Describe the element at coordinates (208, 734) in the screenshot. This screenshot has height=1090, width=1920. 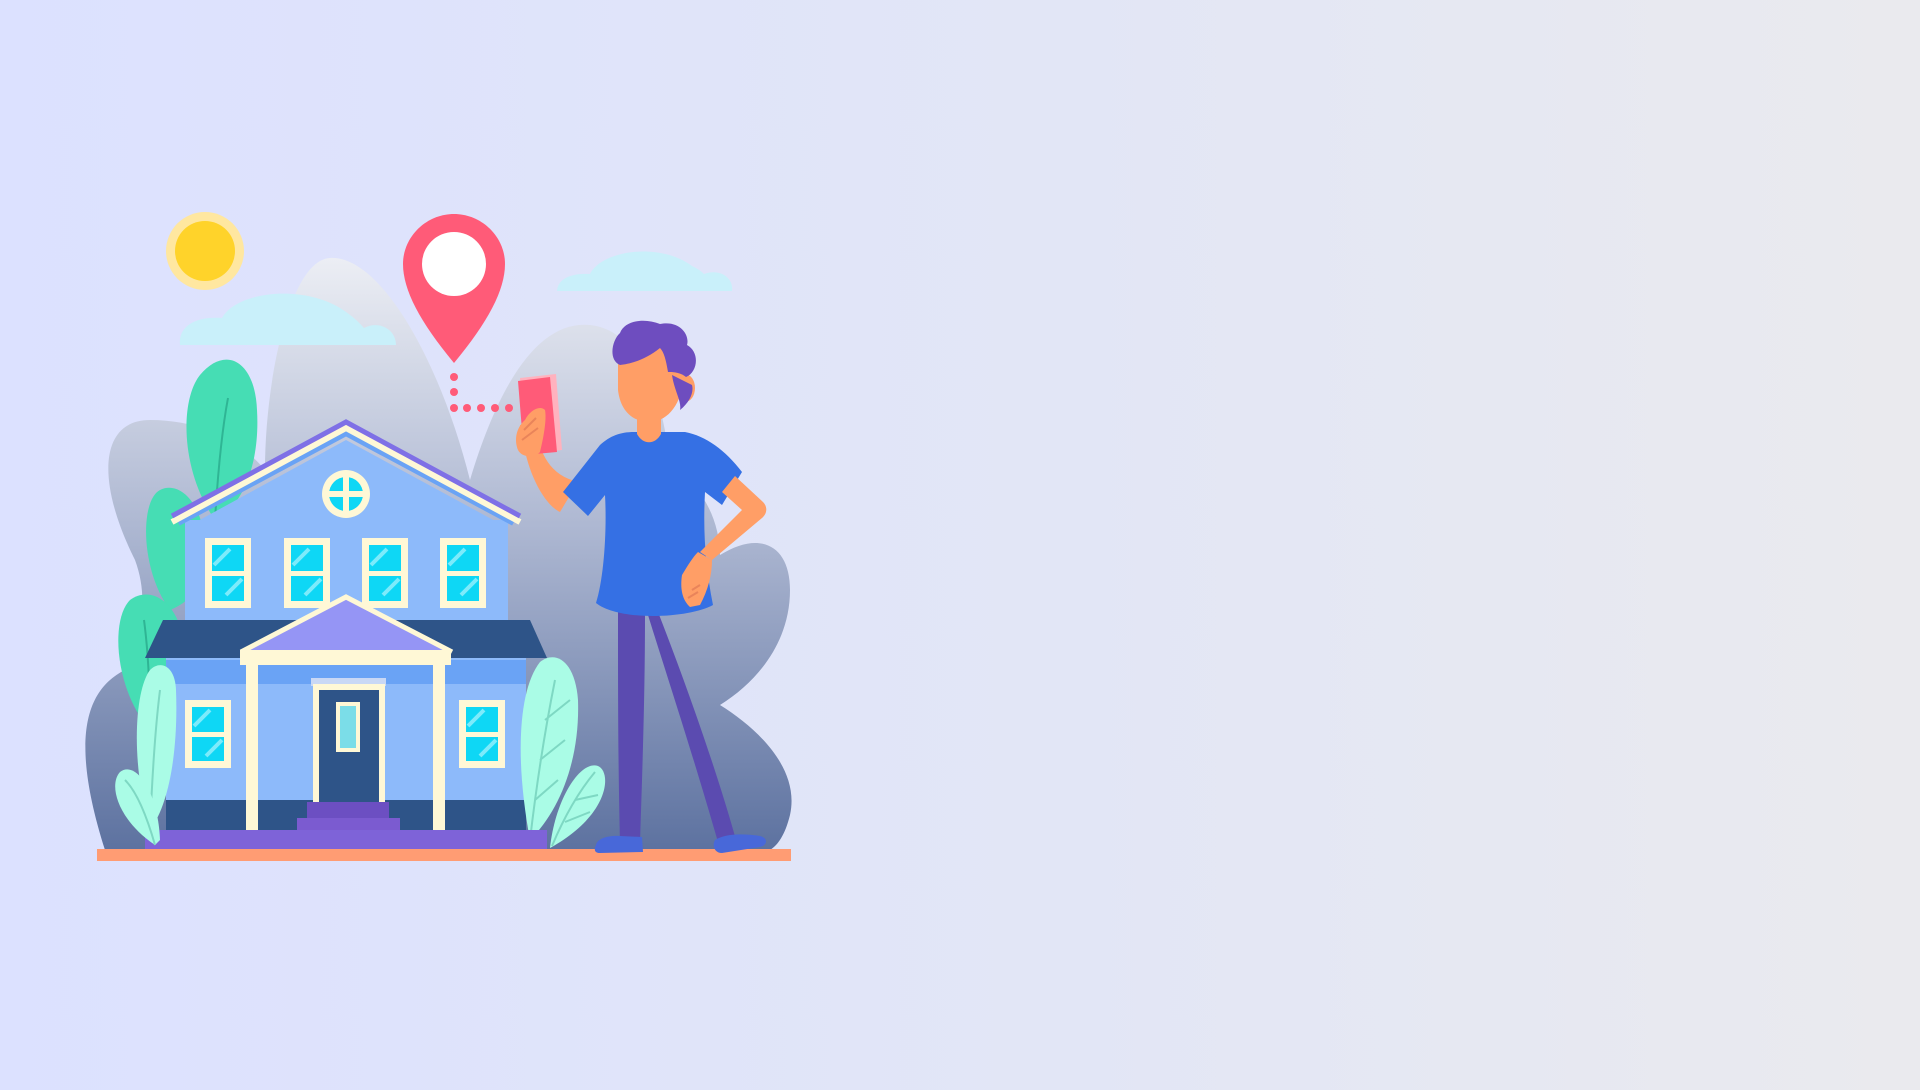
I see `lower-window-left` at that location.